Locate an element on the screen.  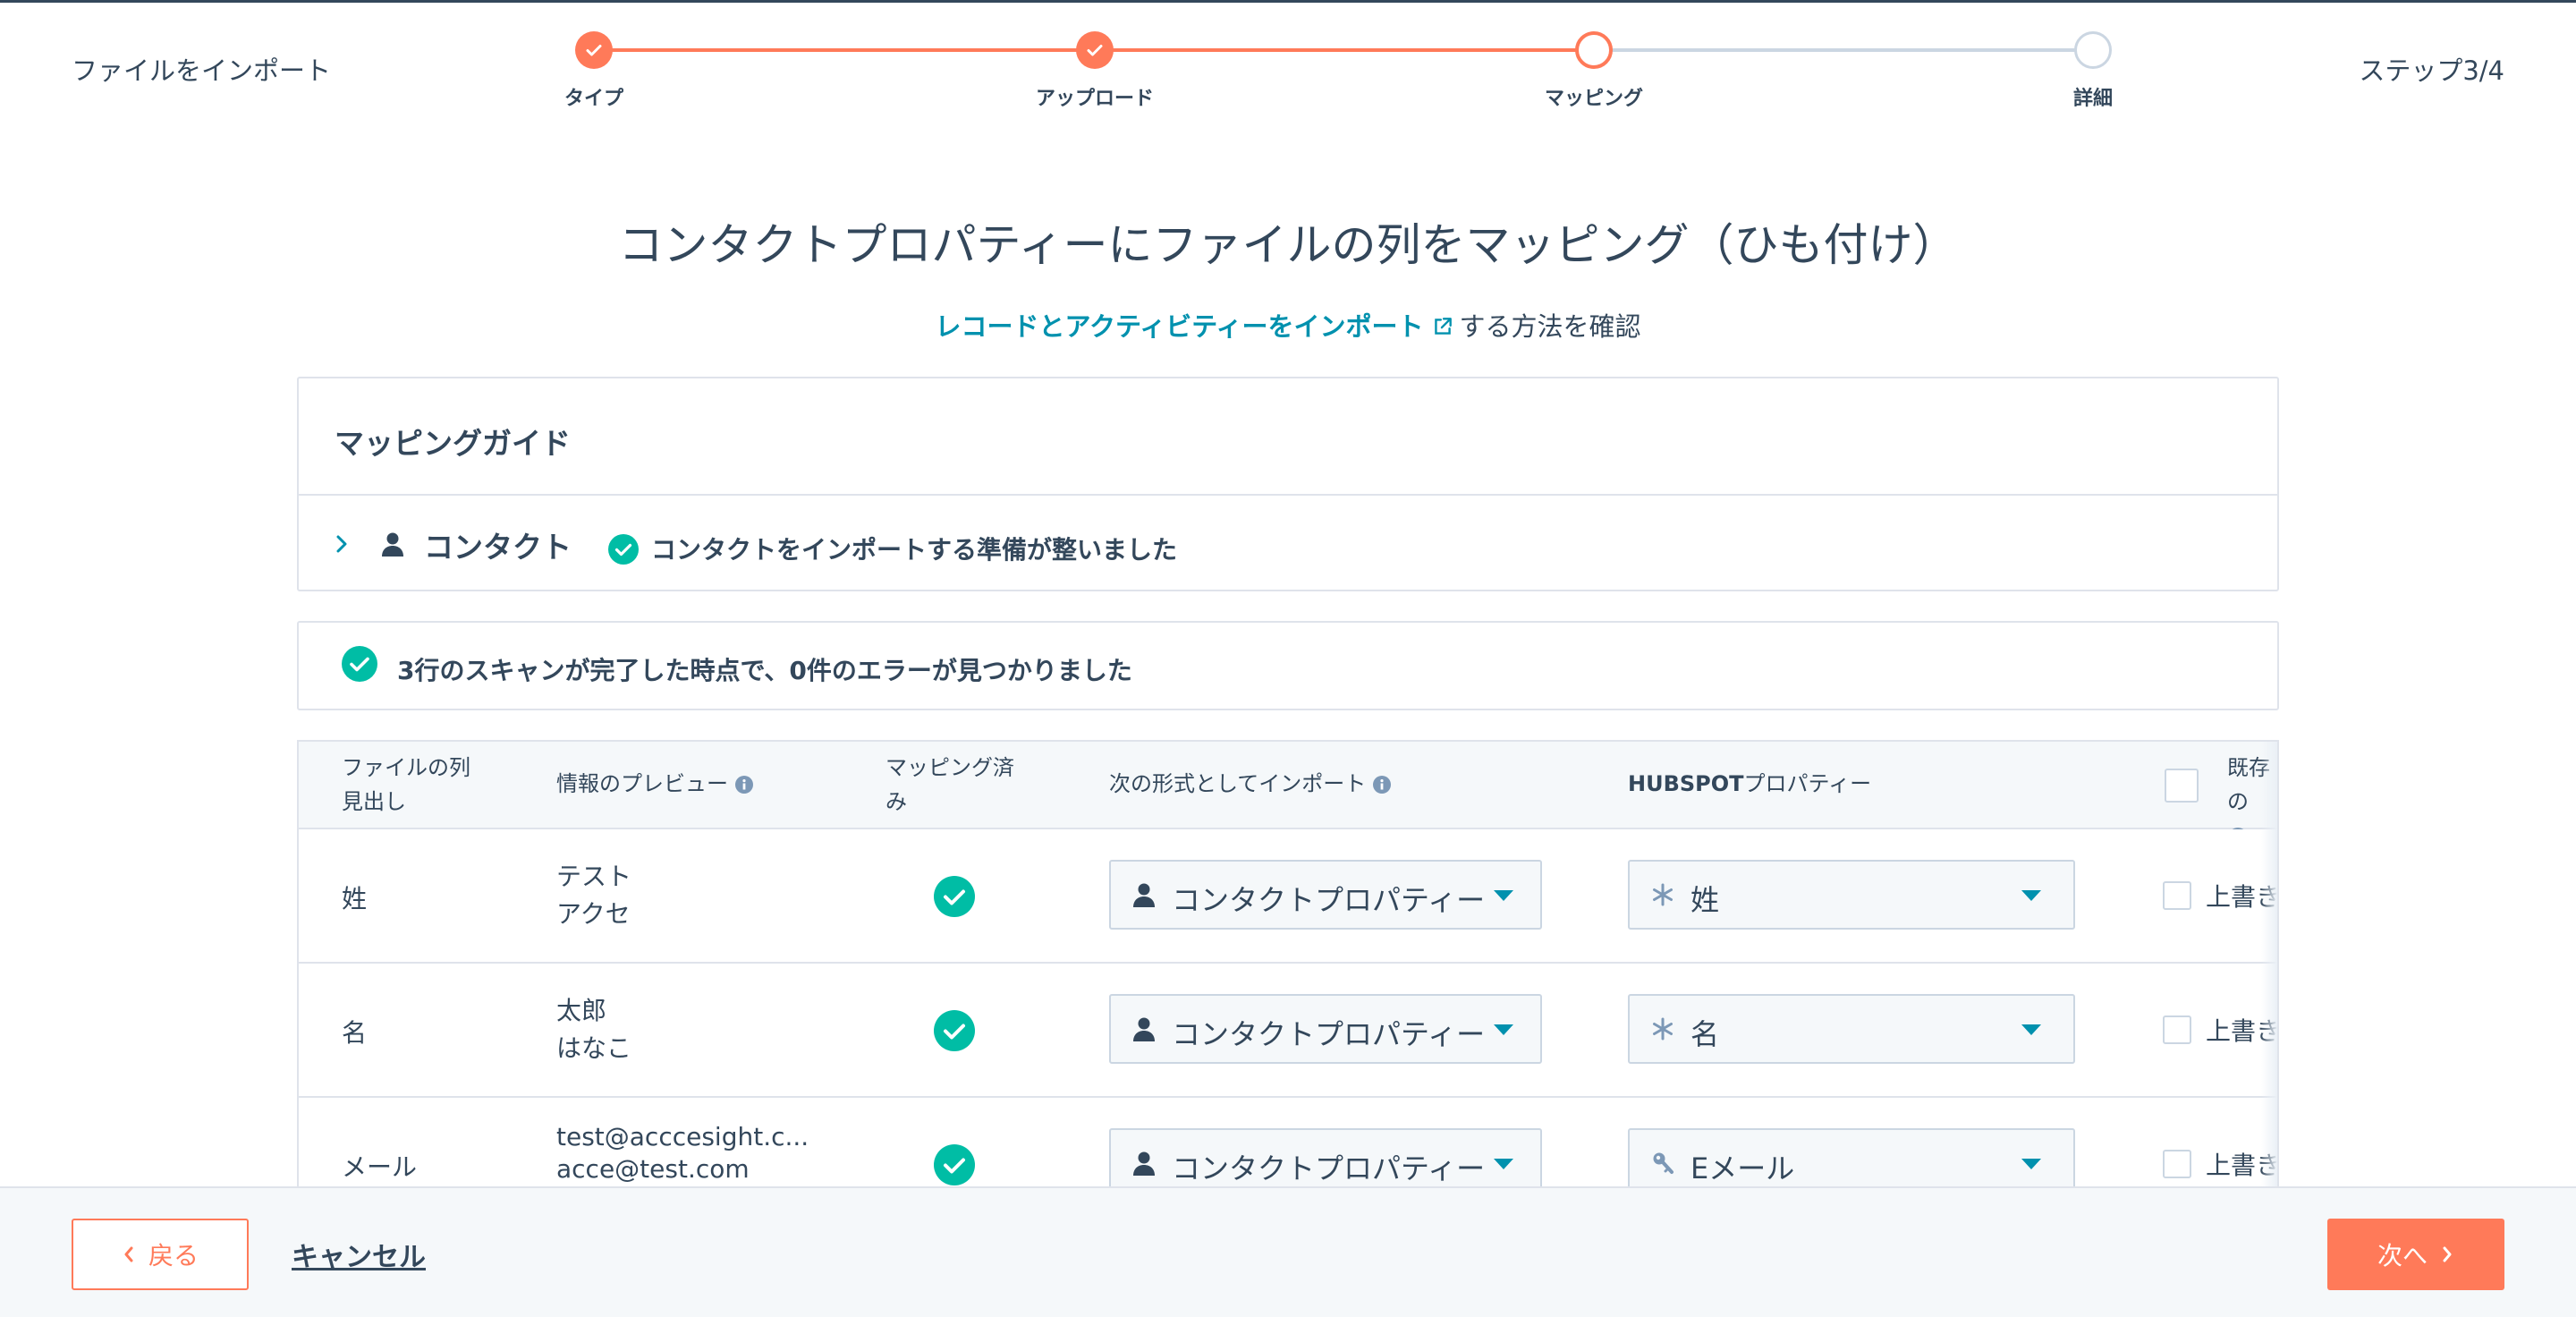
cancel-button: キャンセル is located at coordinates (359, 1254).